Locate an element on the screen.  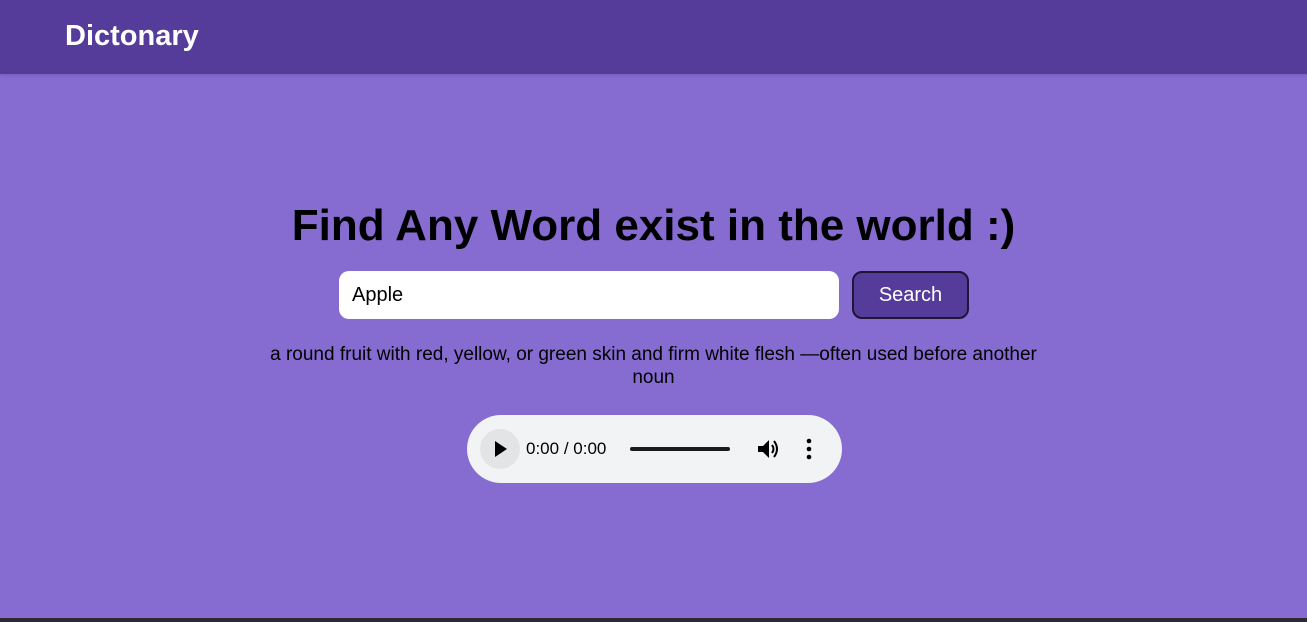
audio-player: 0:00 / 0:00 is located at coordinates (654, 449).